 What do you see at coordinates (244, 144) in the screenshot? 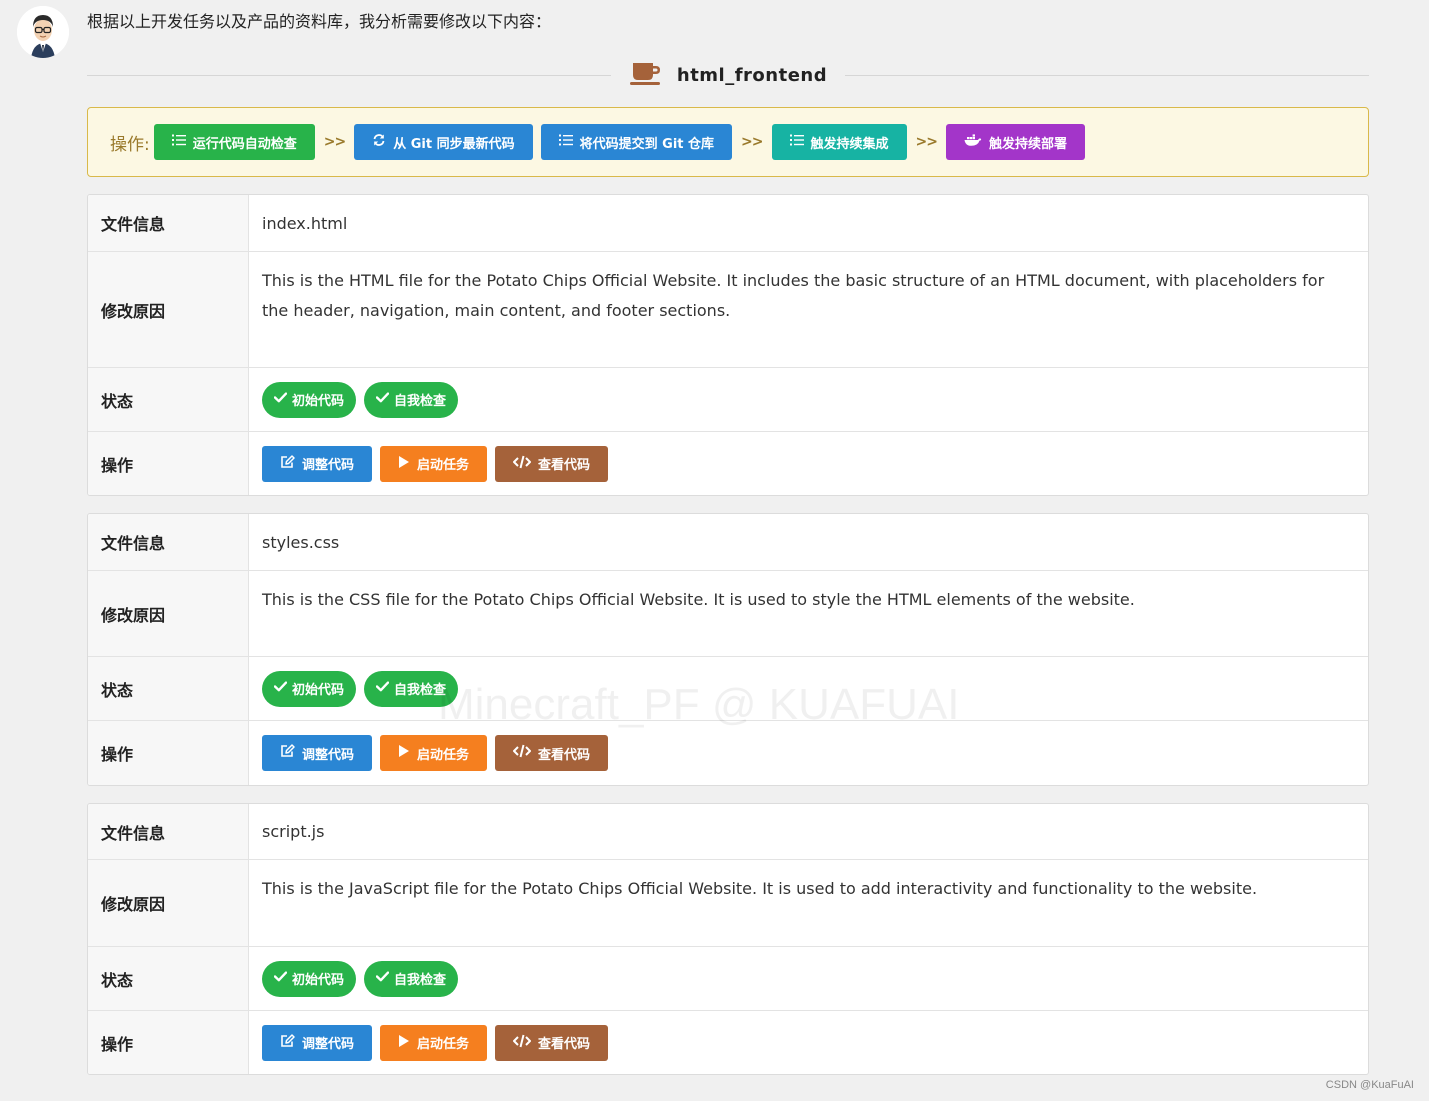
I see `run-code-check-label: 运行代码自动检查` at bounding box center [244, 144].